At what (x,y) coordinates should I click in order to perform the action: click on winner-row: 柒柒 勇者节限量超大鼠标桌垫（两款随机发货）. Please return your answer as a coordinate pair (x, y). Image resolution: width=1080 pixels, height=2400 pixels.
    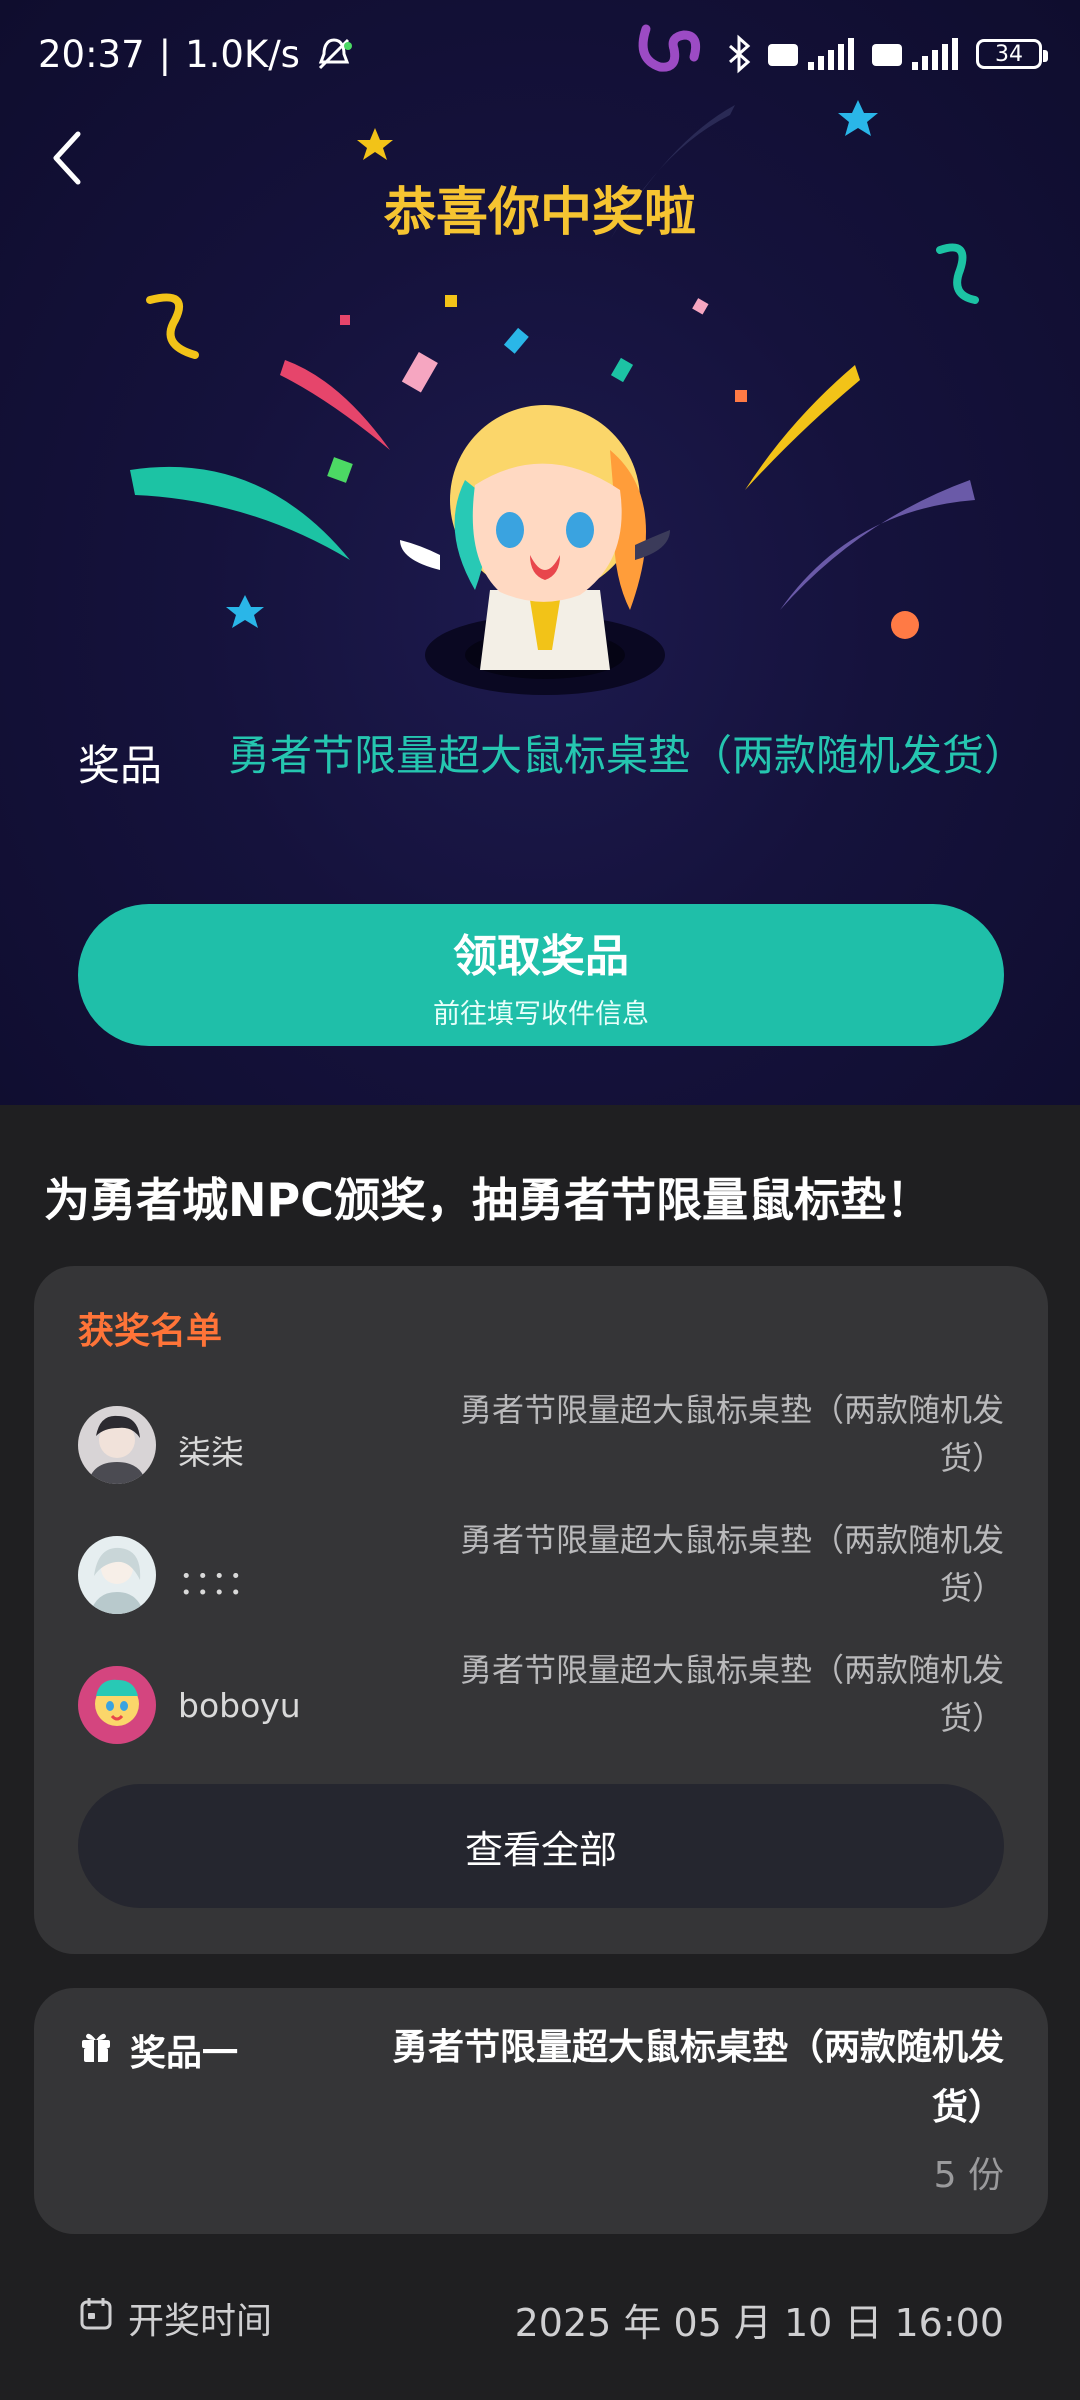
    Looking at the image, I should click on (541, 1441).